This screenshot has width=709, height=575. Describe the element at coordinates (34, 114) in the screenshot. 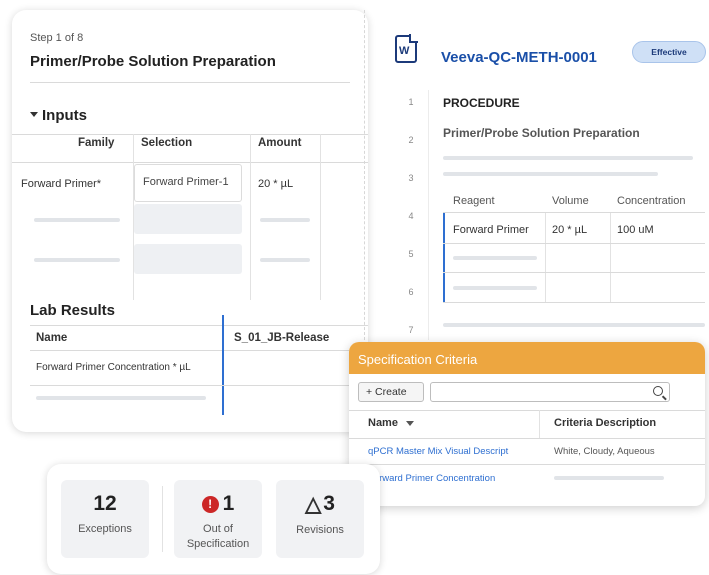

I see `caret-down-icon` at that location.